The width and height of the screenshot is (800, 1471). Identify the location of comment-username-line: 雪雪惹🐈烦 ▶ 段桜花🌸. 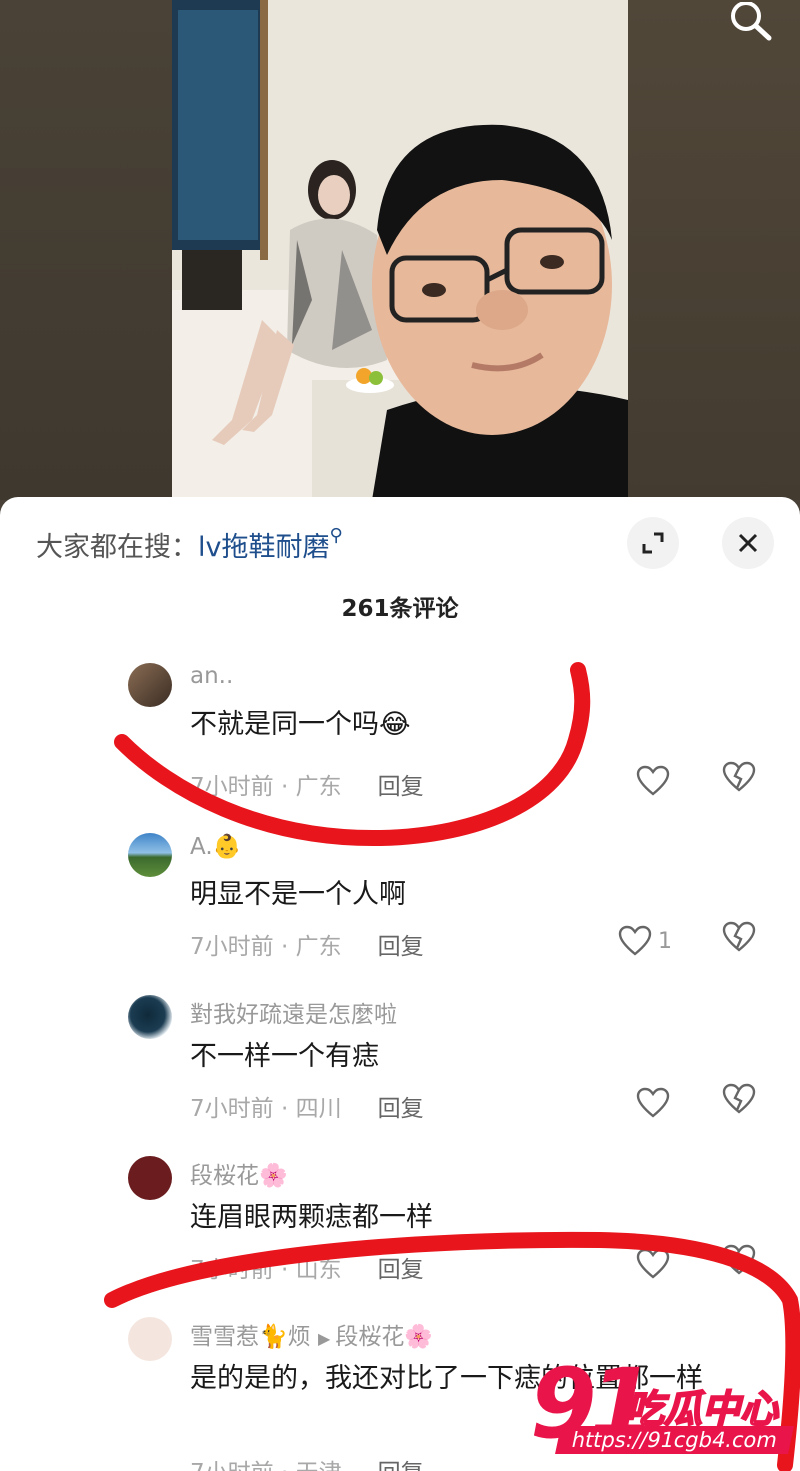
(311, 1334).